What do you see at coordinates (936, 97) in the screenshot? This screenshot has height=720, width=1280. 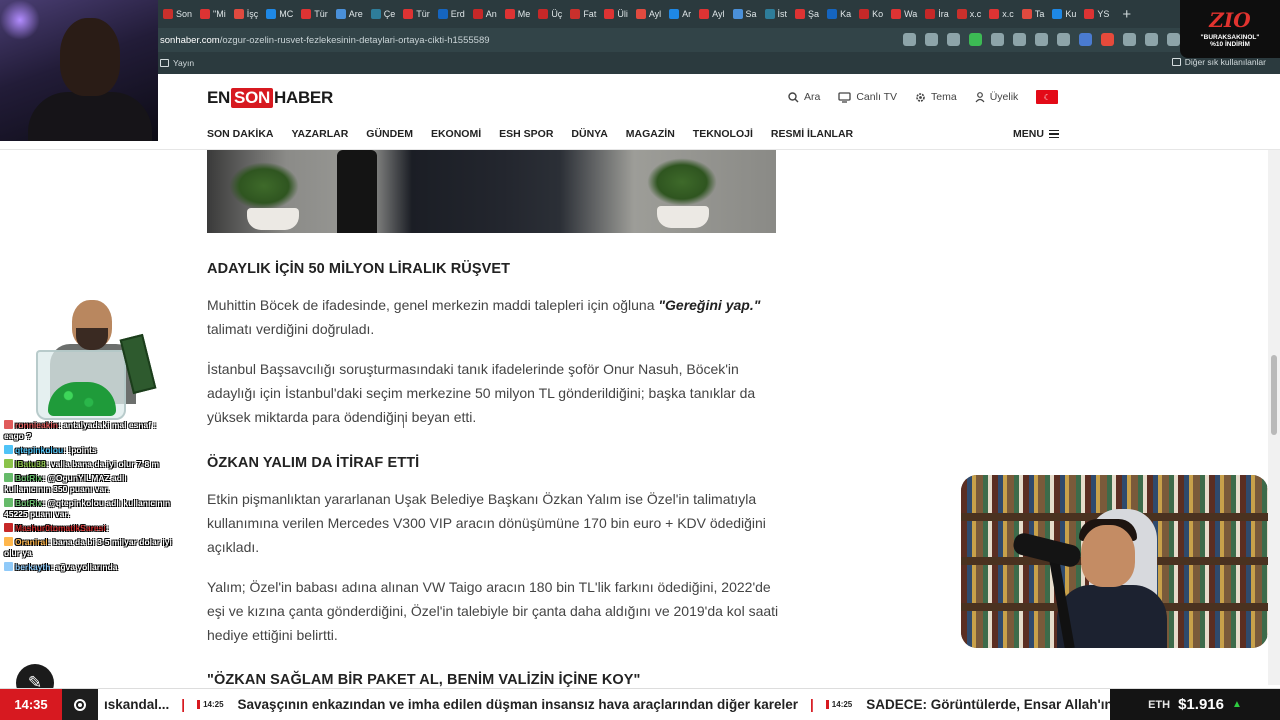 I see `theme-button: Tema` at bounding box center [936, 97].